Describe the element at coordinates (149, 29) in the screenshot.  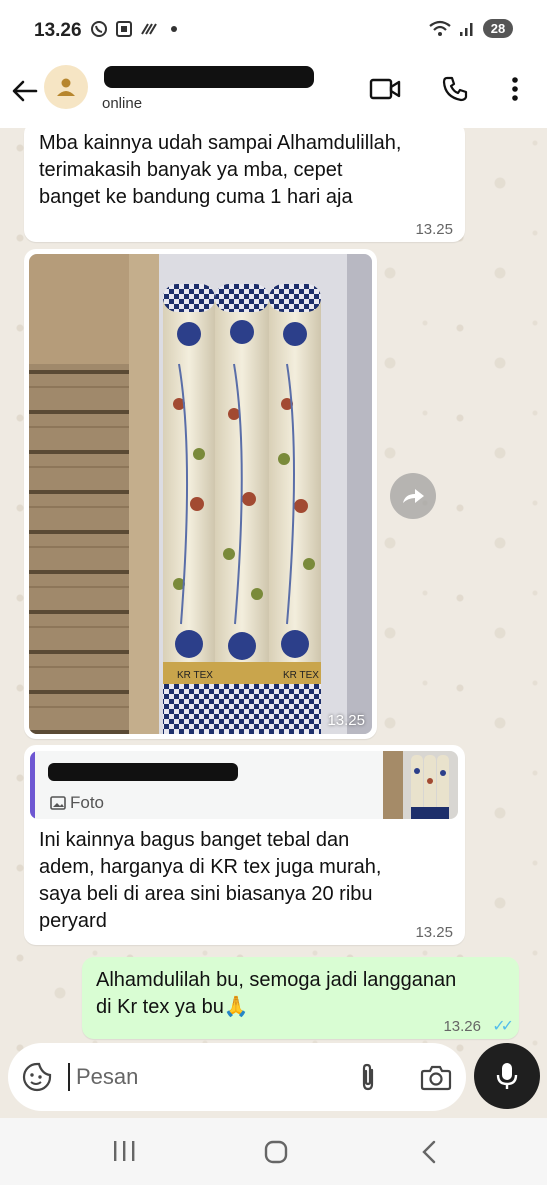
I see `nfc-icon` at that location.